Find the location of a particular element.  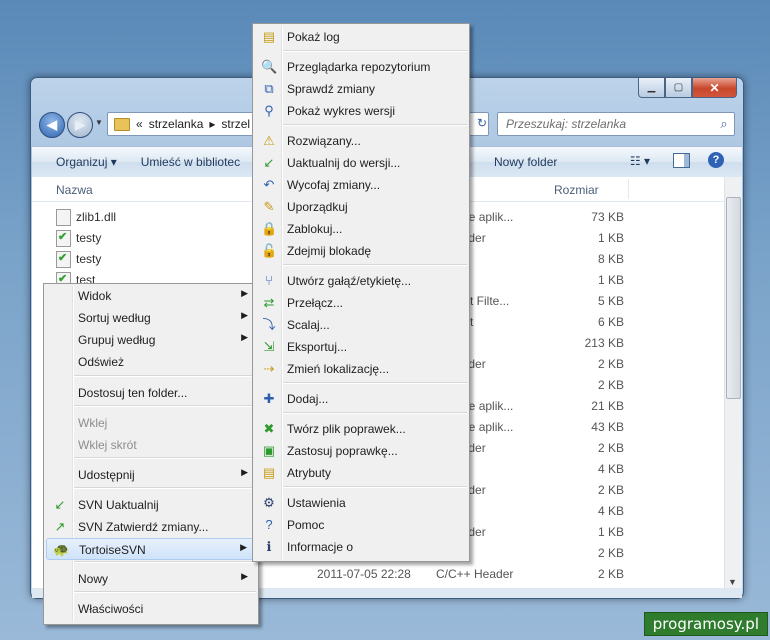

scrollbar-thumb is located at coordinates (733, 298).